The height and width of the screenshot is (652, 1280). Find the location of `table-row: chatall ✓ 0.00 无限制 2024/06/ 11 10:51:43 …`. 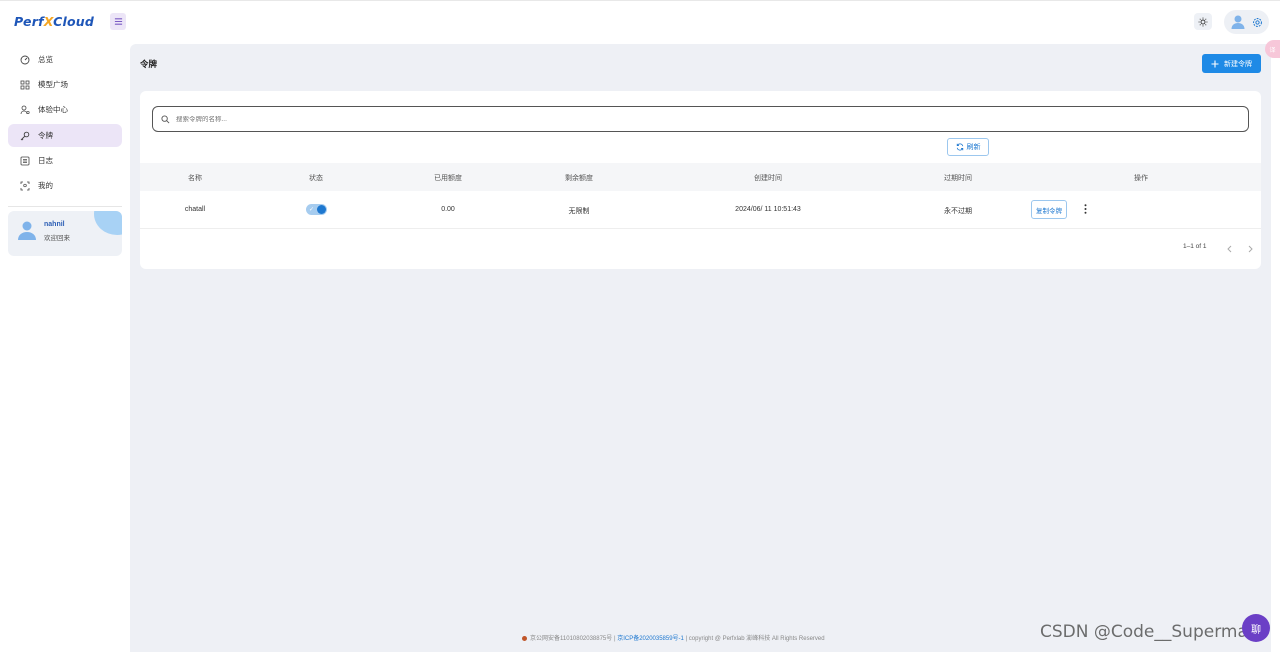

table-row: chatall ✓ 0.00 无限制 2024/06/ 11 10:51:43 … is located at coordinates (700, 210).